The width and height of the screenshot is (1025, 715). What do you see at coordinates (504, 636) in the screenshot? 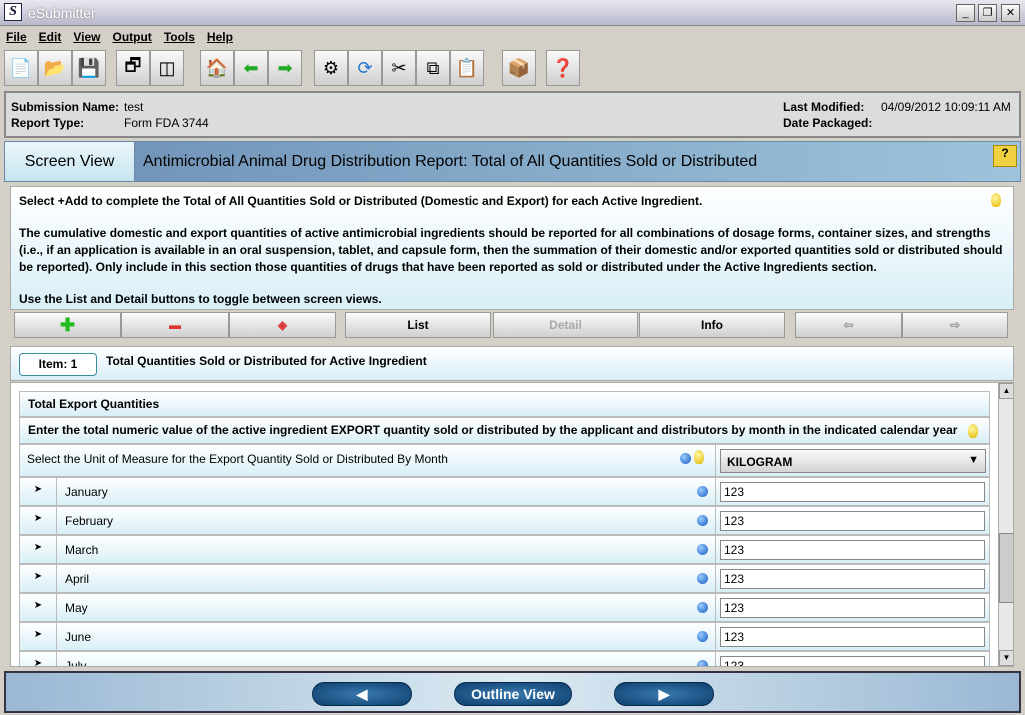
I see `month-row: ➤ June 123` at bounding box center [504, 636].